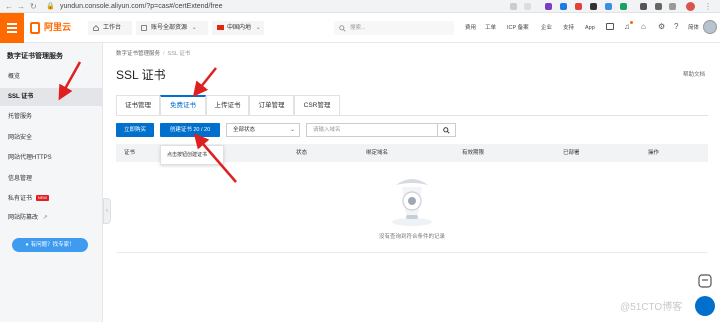 The width and height of the screenshot is (720, 322). Describe the element at coordinates (192, 155) in the screenshot. I see `create-cert-tooltip: 点击按钮创建证书` at that location.